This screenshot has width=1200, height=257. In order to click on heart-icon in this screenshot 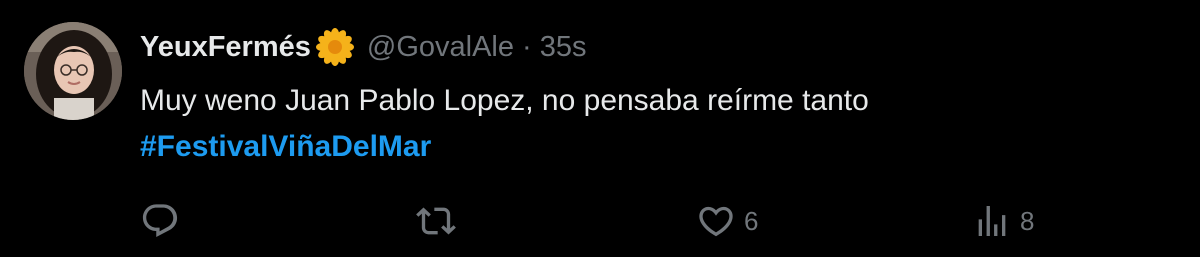, I will do `click(716, 221)`.